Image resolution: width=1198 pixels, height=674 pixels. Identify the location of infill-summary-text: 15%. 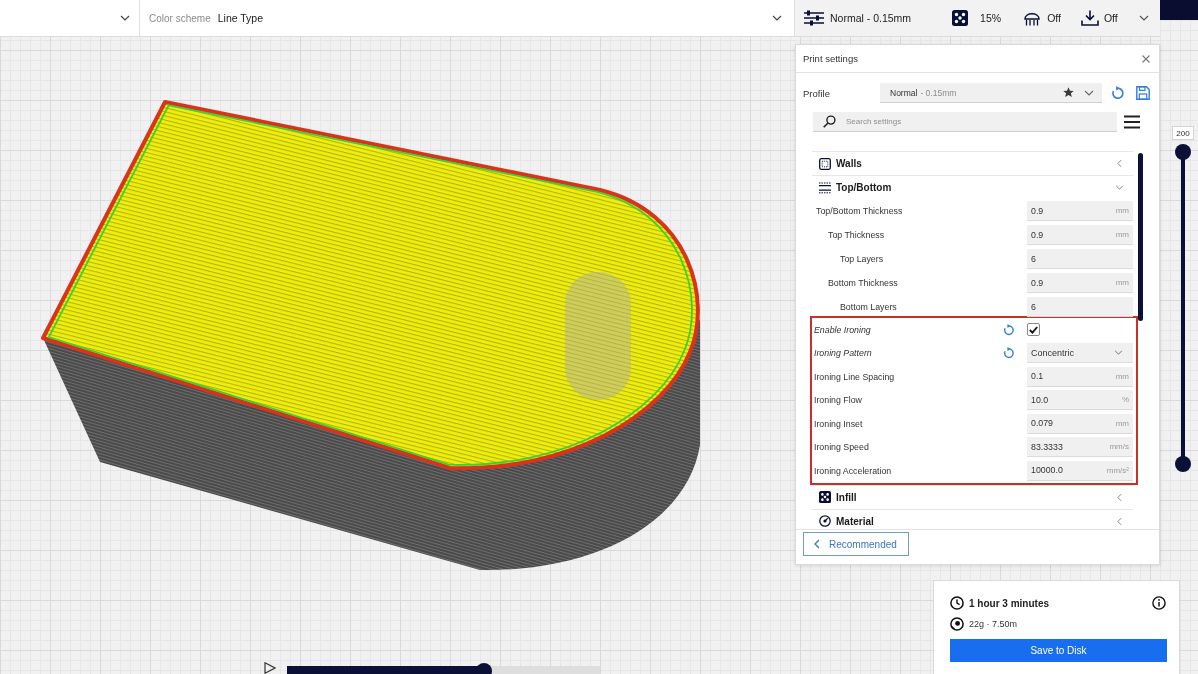
(991, 18).